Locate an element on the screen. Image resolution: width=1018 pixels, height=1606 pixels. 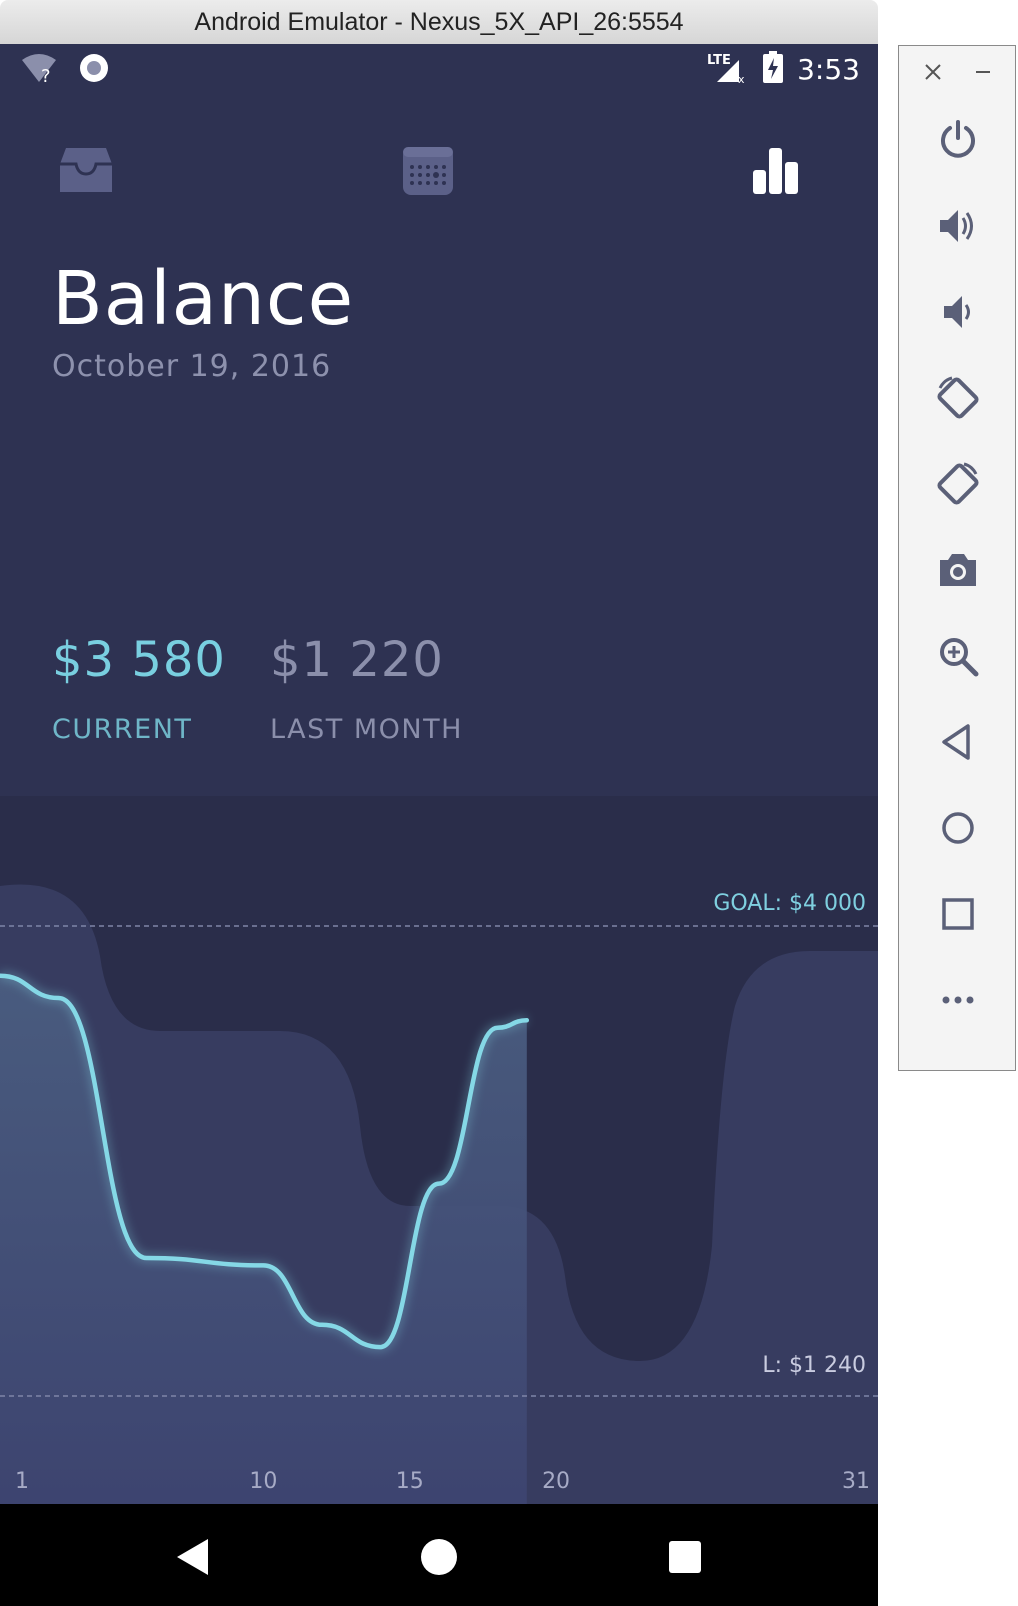
goal-label: GOAL: $4 000 is located at coordinates (789, 903).